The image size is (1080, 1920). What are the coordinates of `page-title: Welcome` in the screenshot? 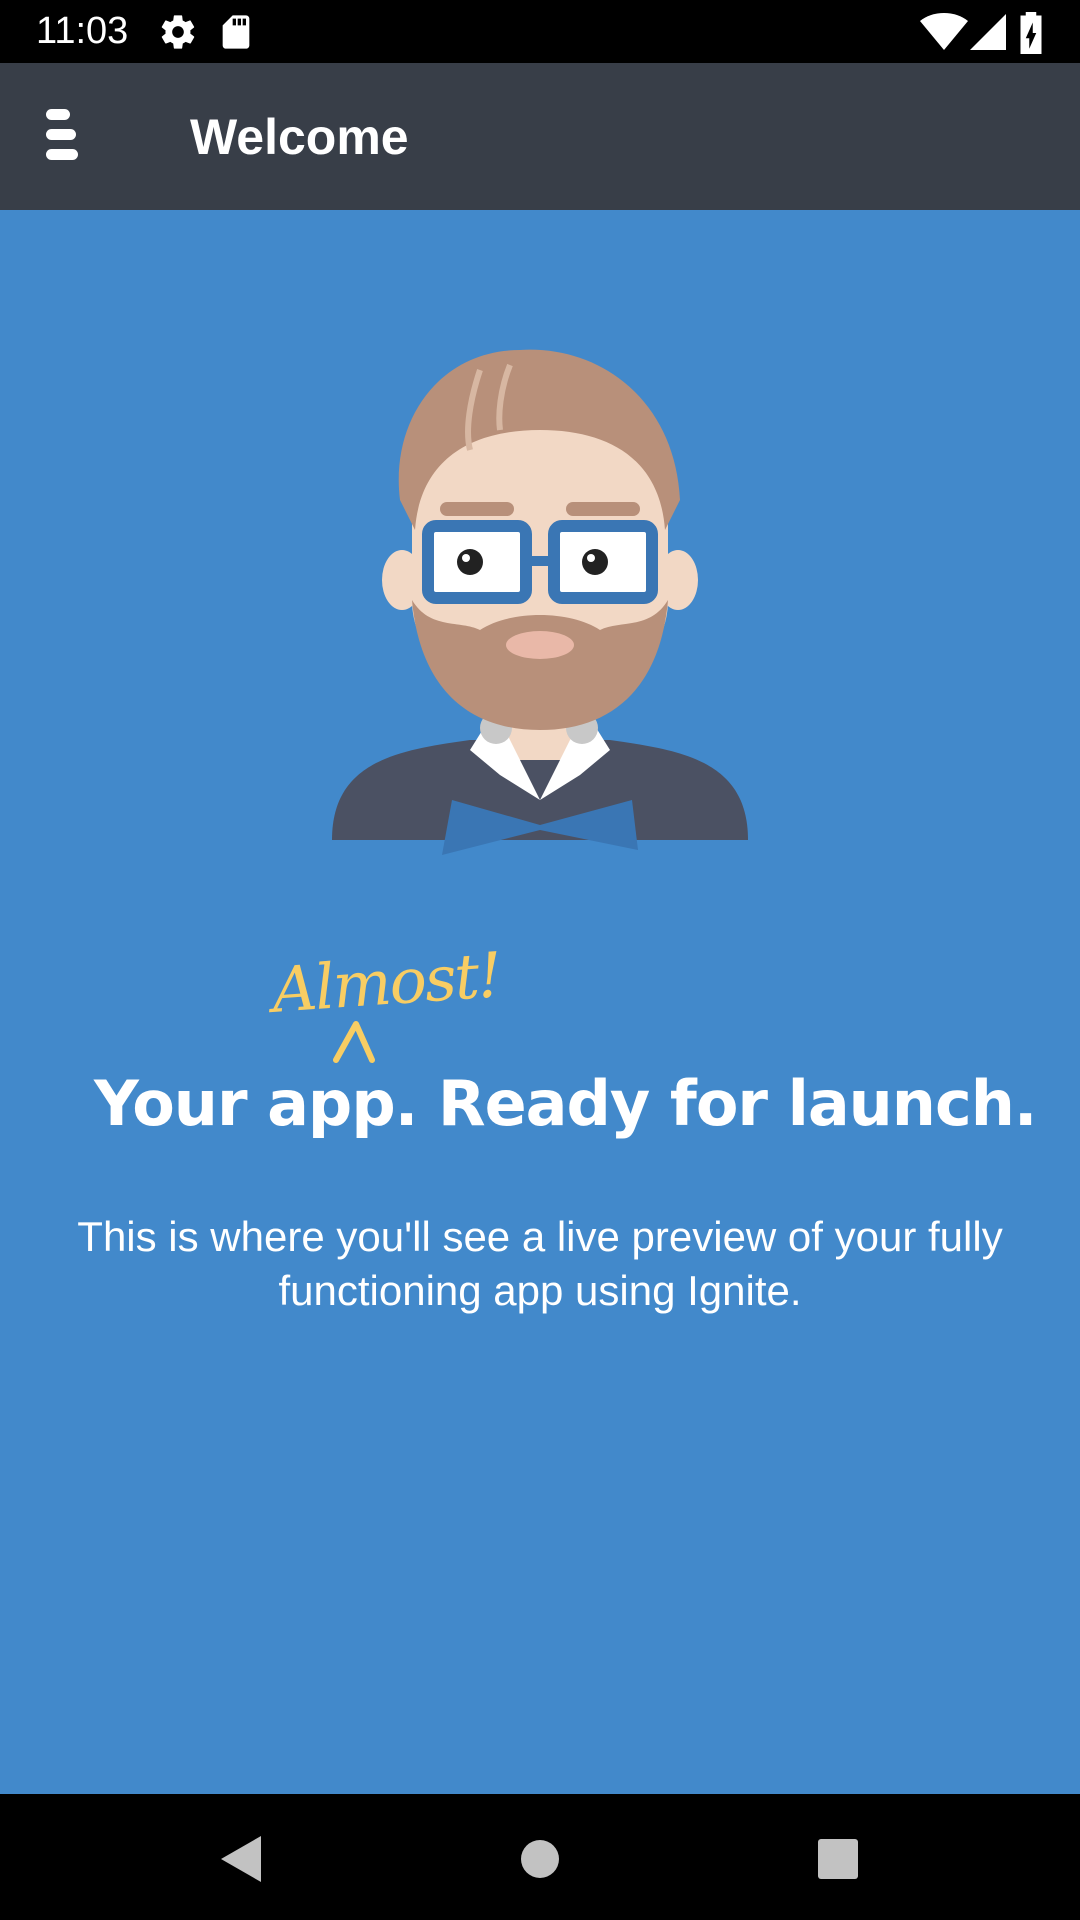 It's located at (299, 137).